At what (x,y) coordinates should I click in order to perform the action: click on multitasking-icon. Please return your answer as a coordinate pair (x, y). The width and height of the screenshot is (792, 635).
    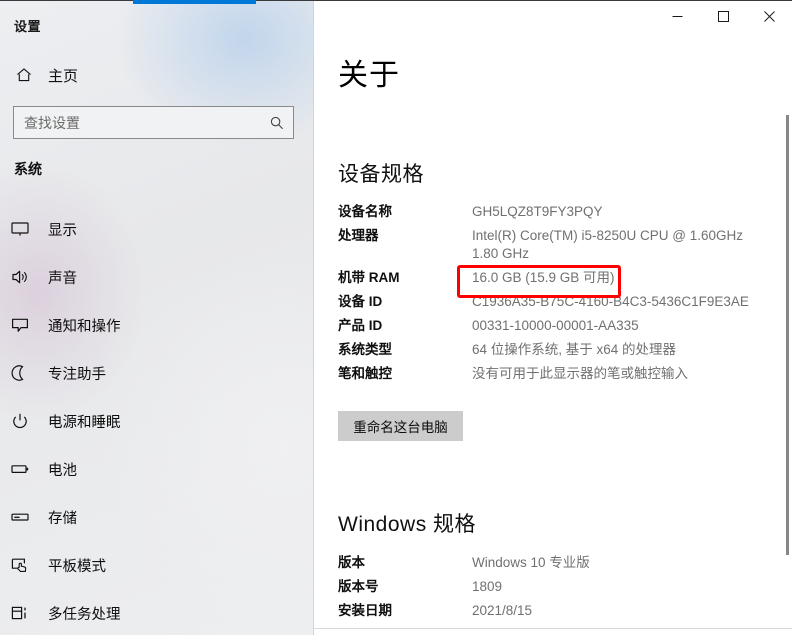
    Looking at the image, I should click on (25, 613).